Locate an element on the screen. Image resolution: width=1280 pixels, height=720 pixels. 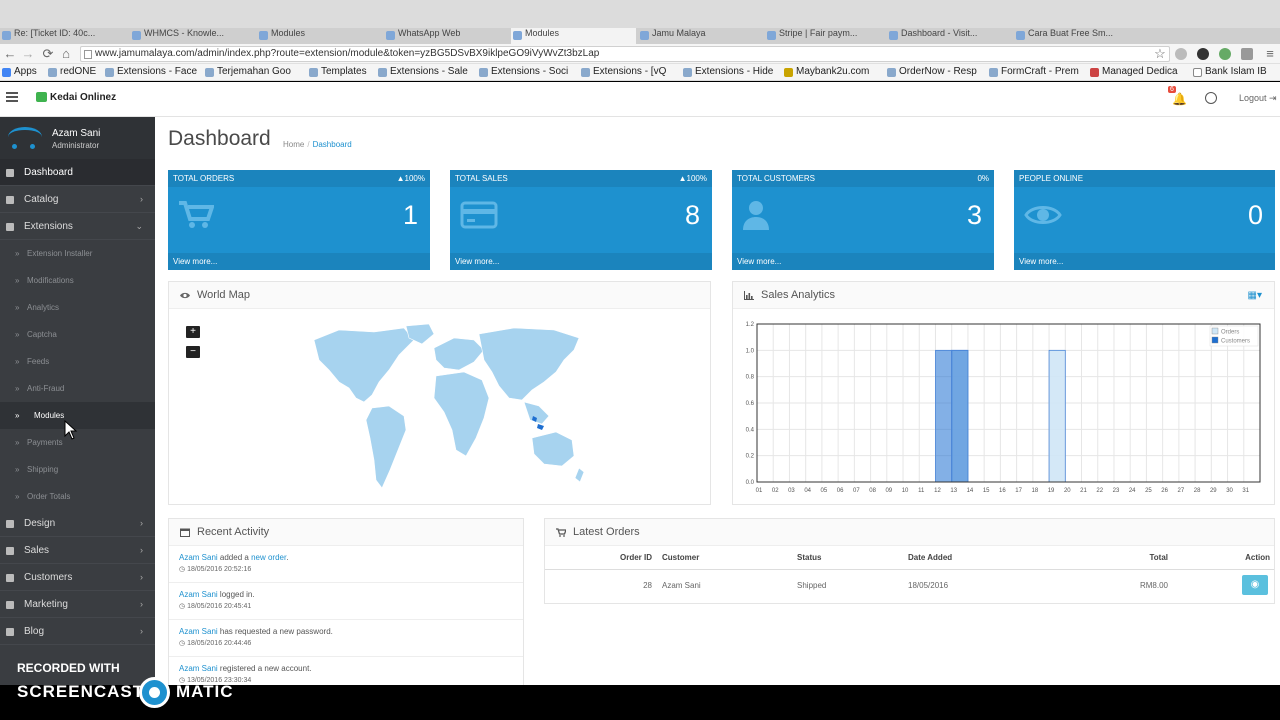
calendar-dropdown-icon: ▦▾ is located at coordinates (1255, 295).